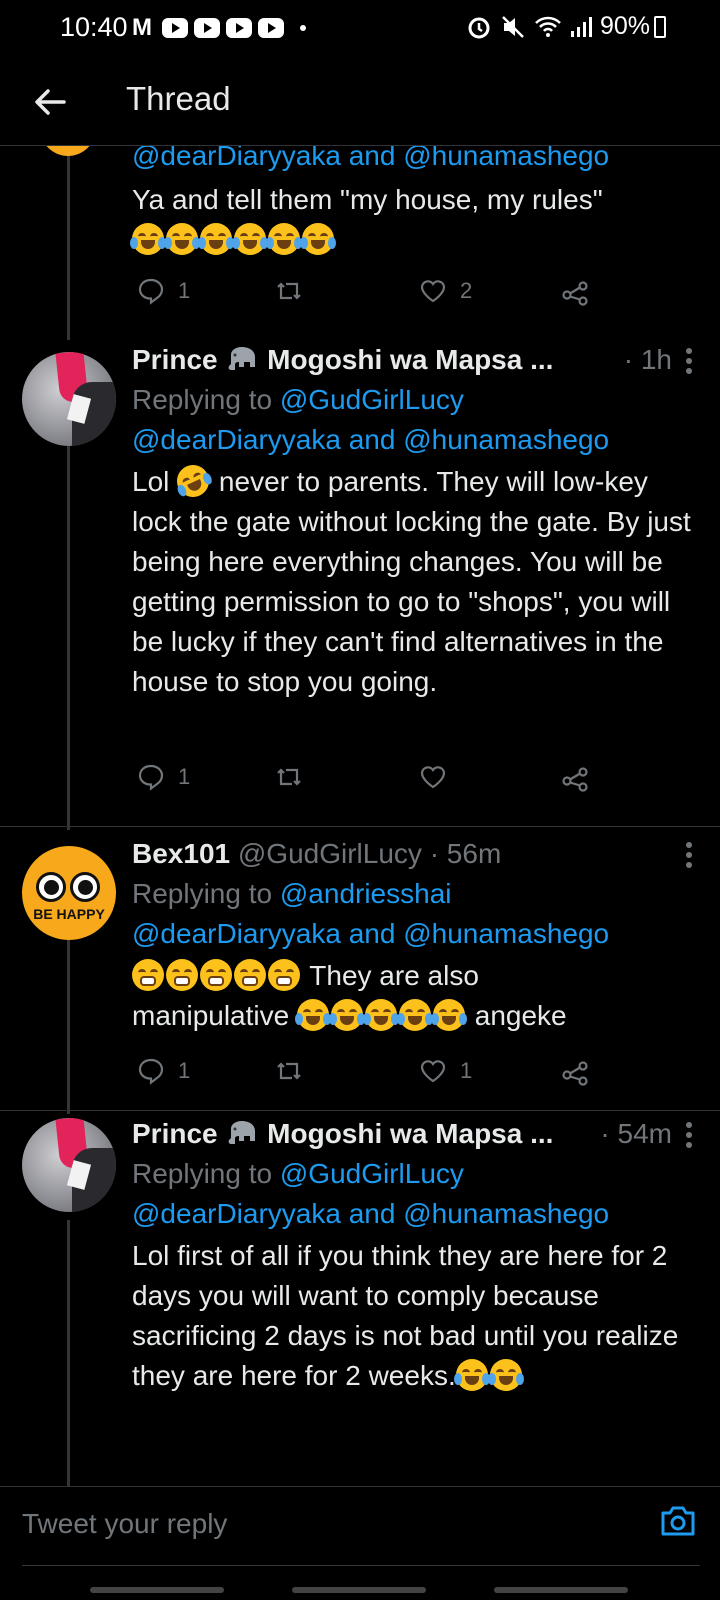  What do you see at coordinates (322, 1524) in the screenshot?
I see `reply-input` at bounding box center [322, 1524].